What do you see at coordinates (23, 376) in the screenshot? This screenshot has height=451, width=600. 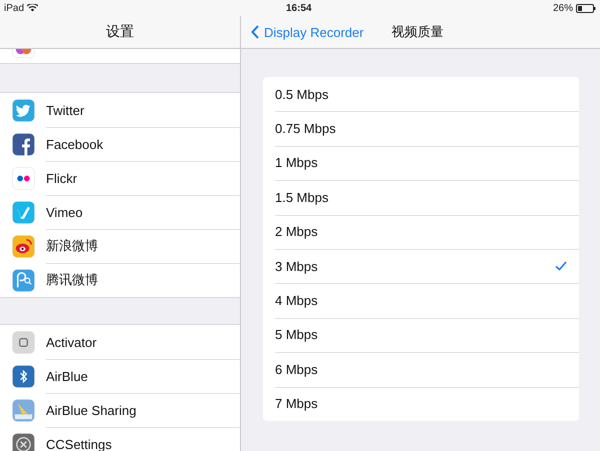 I see `bluetooth-icon` at bounding box center [23, 376].